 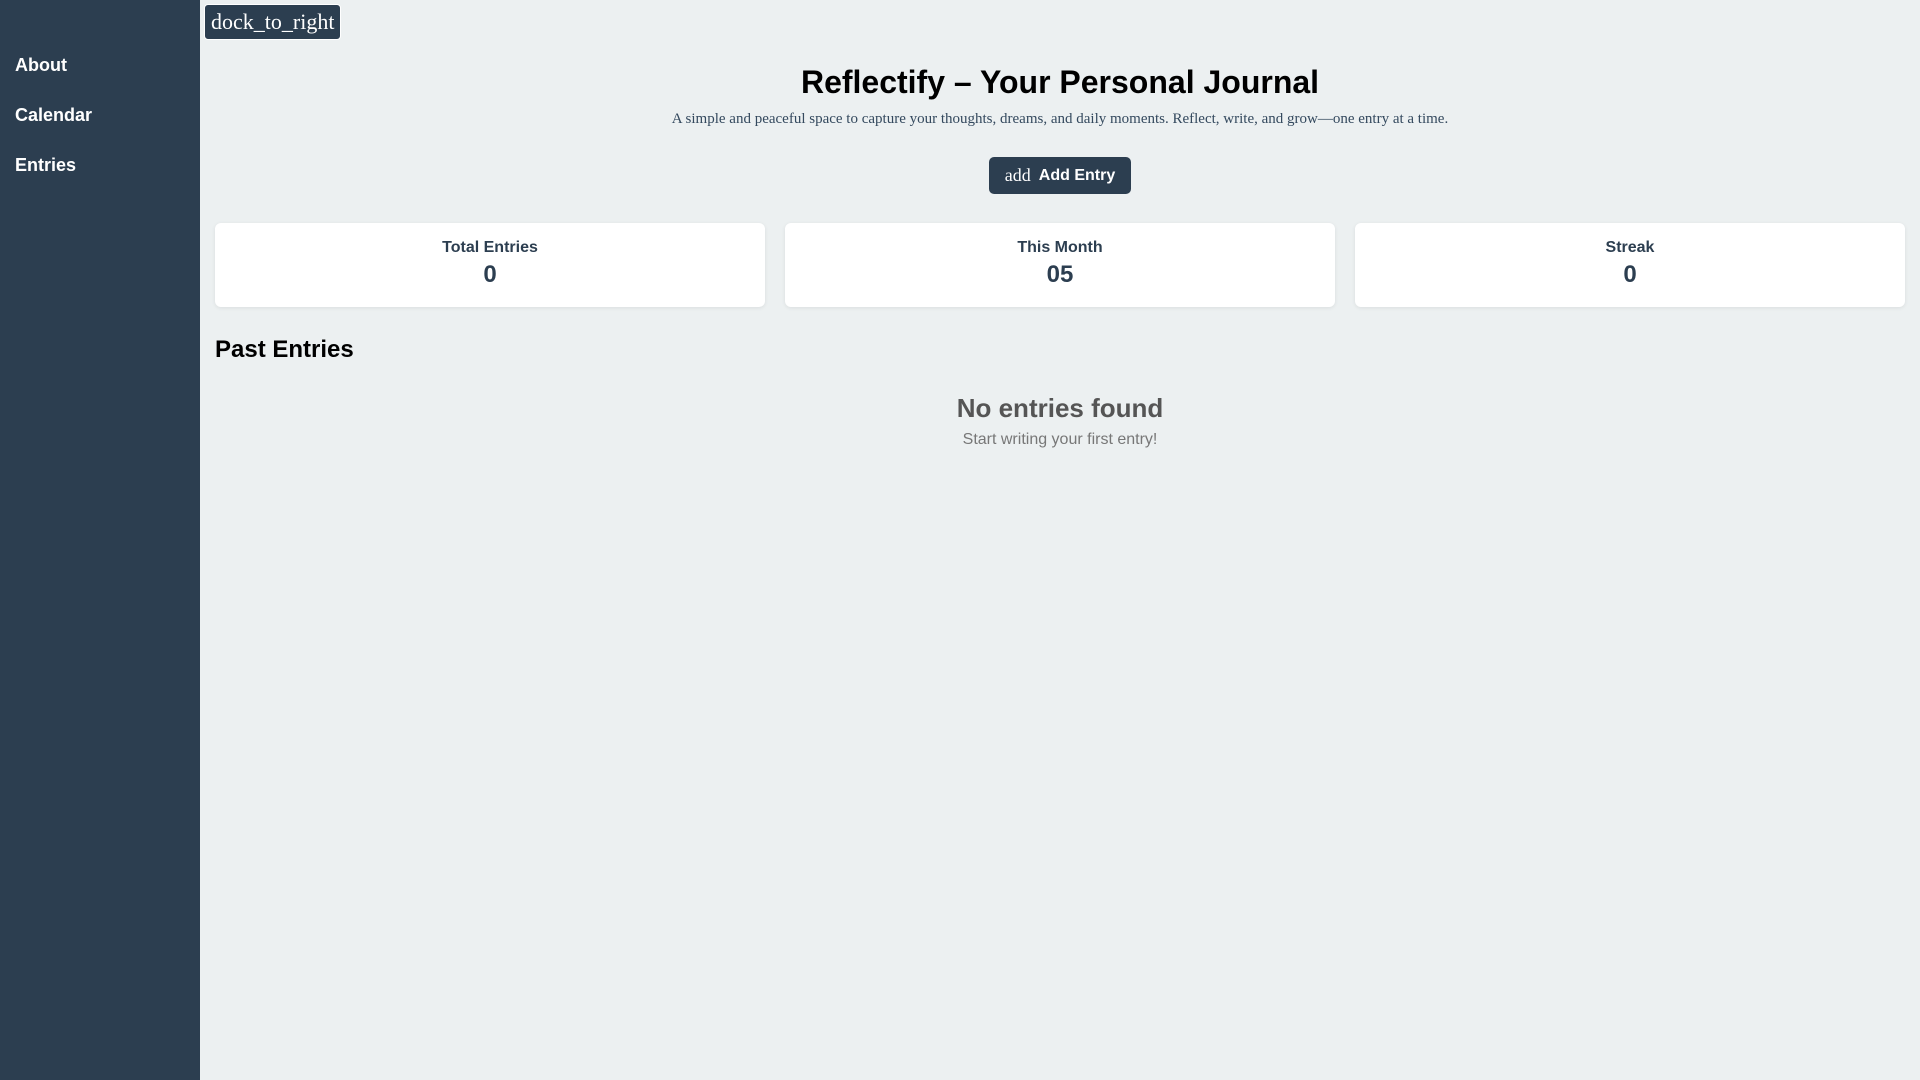 What do you see at coordinates (1060, 439) in the screenshot?
I see `empty-state-subtitle: Start writing your first entry!` at bounding box center [1060, 439].